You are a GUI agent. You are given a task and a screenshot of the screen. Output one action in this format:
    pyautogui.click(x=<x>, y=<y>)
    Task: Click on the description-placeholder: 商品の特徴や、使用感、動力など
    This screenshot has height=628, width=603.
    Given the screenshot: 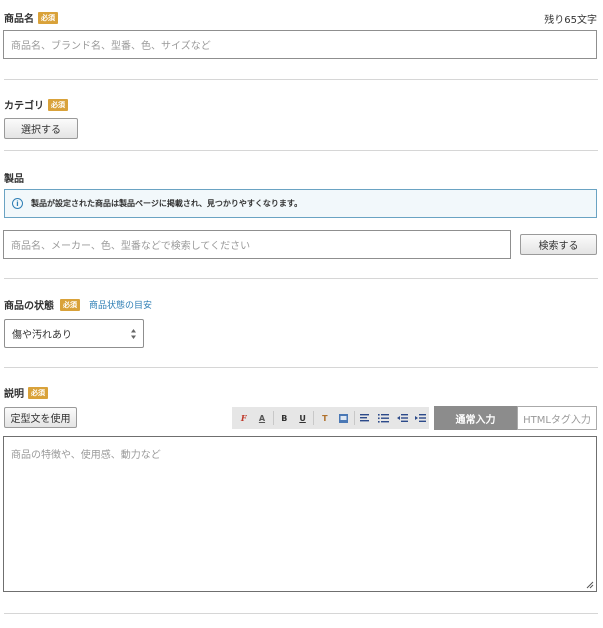 What is the action you would take?
    pyautogui.click(x=86, y=455)
    